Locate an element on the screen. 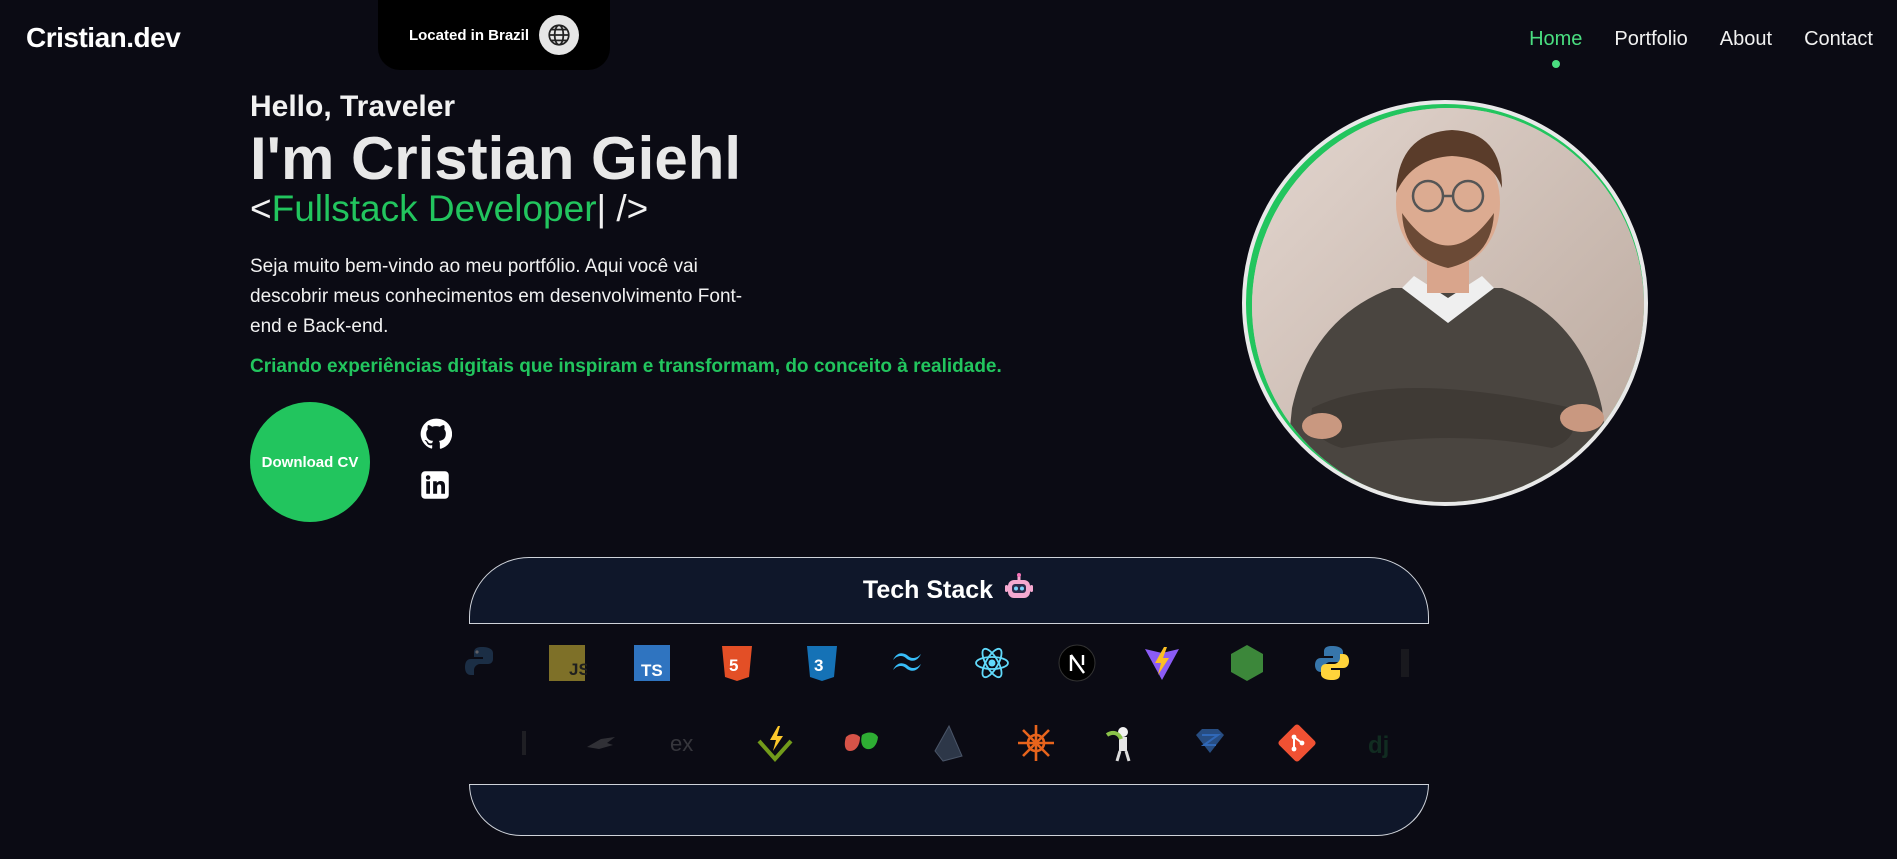 This screenshot has height=859, width=1897. tech-stack-header: Tech Stack is located at coordinates (949, 590).